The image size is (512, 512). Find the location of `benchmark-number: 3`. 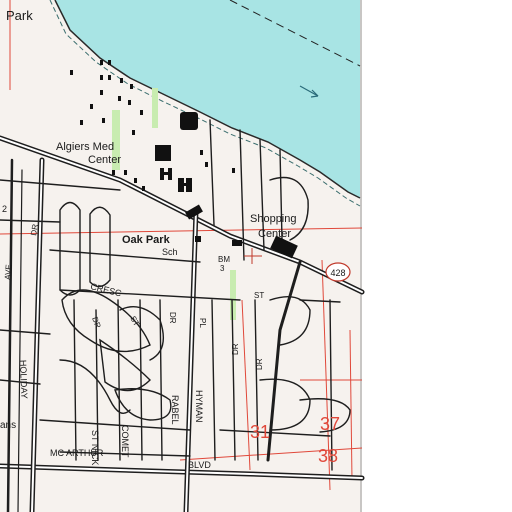

benchmark-number: 3 is located at coordinates (222, 268).